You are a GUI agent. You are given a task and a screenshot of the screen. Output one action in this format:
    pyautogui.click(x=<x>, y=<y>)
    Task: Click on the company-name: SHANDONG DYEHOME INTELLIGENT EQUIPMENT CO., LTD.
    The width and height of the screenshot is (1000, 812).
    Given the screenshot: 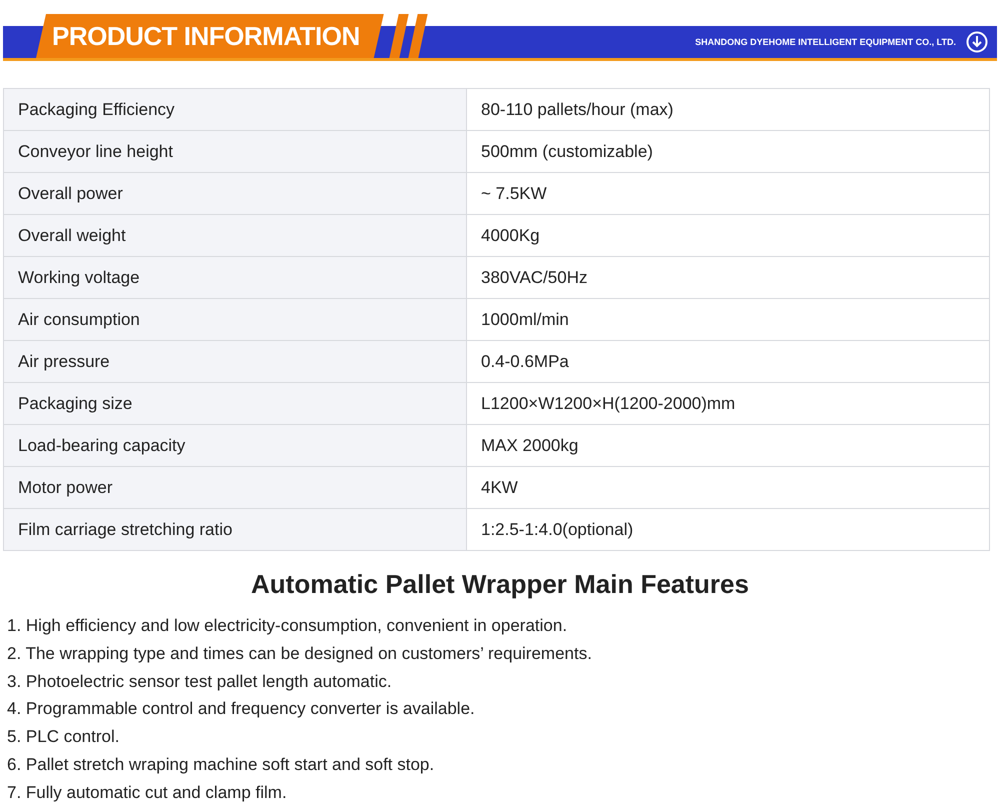 What is the action you would take?
    pyautogui.click(x=825, y=42)
    